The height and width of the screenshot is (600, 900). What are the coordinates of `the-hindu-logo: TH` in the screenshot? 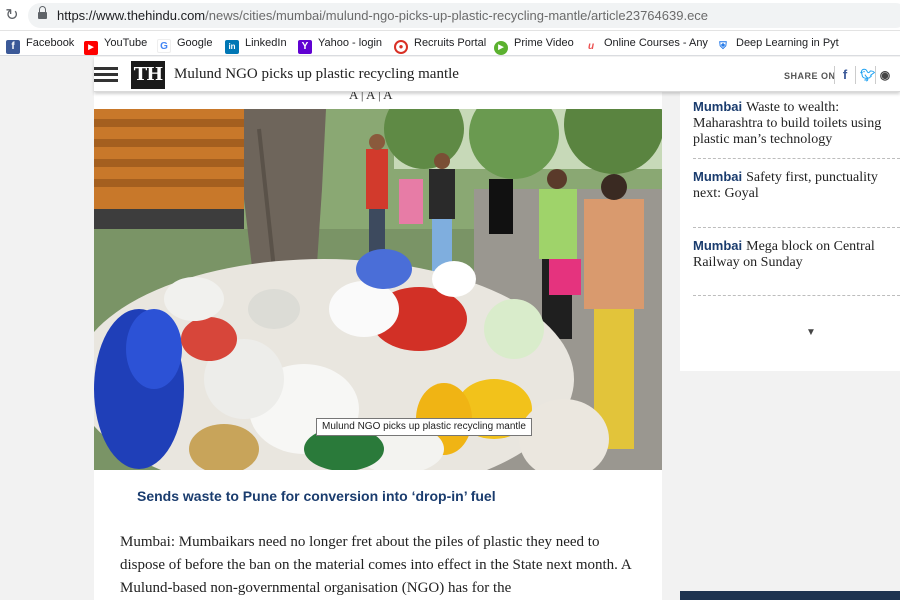 It's located at (148, 75).